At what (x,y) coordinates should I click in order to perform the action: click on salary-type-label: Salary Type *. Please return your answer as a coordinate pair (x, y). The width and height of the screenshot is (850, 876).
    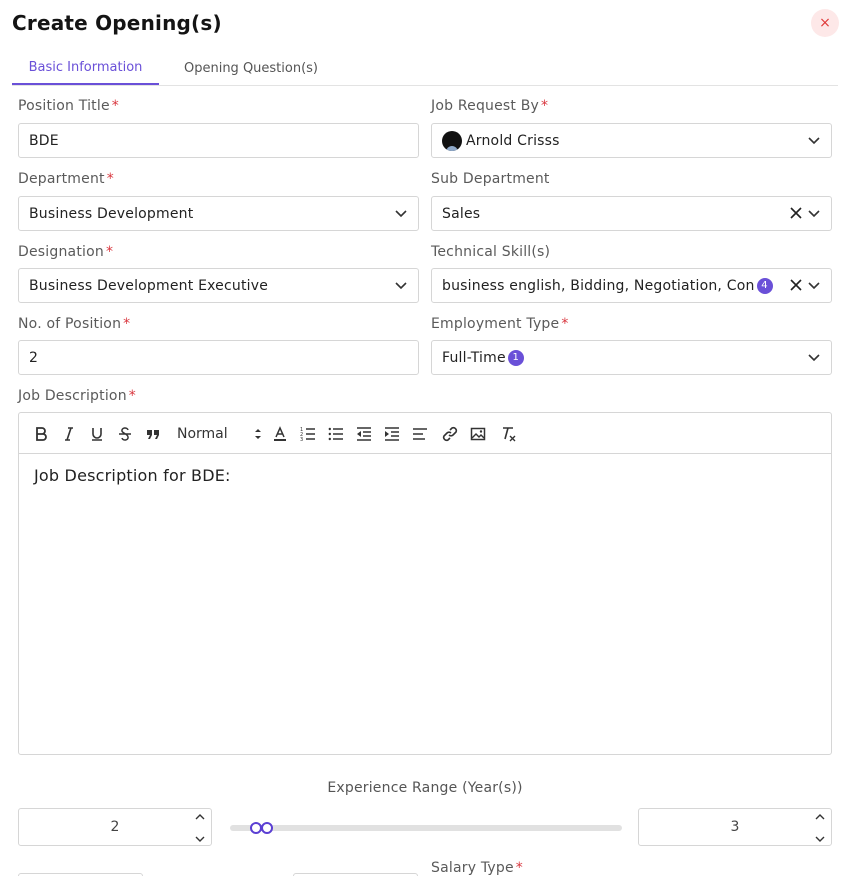
    Looking at the image, I should click on (477, 868).